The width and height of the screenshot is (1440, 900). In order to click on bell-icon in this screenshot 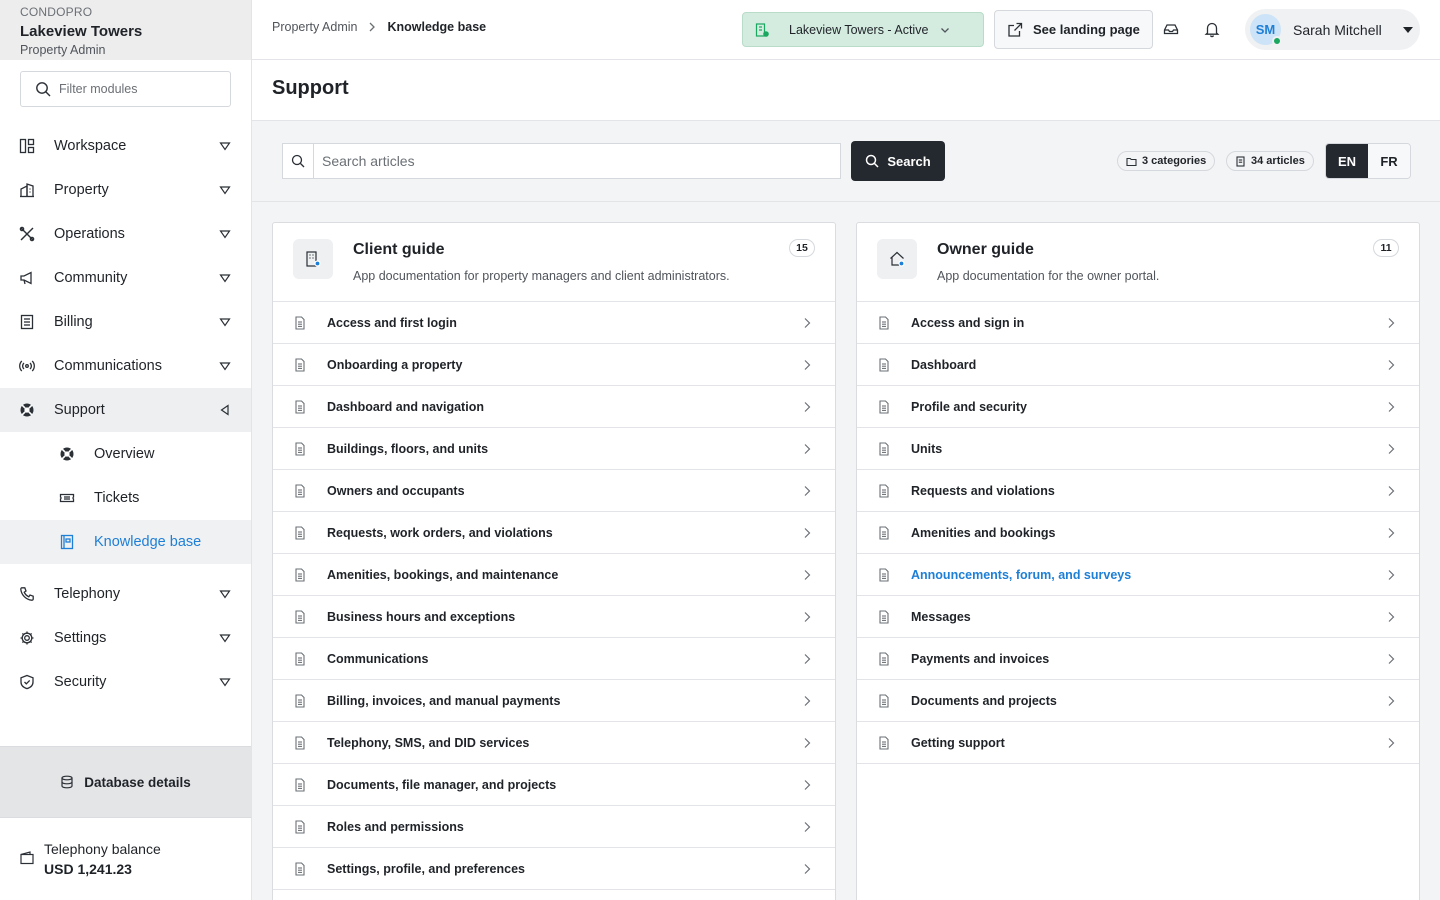, I will do `click(1212, 29)`.